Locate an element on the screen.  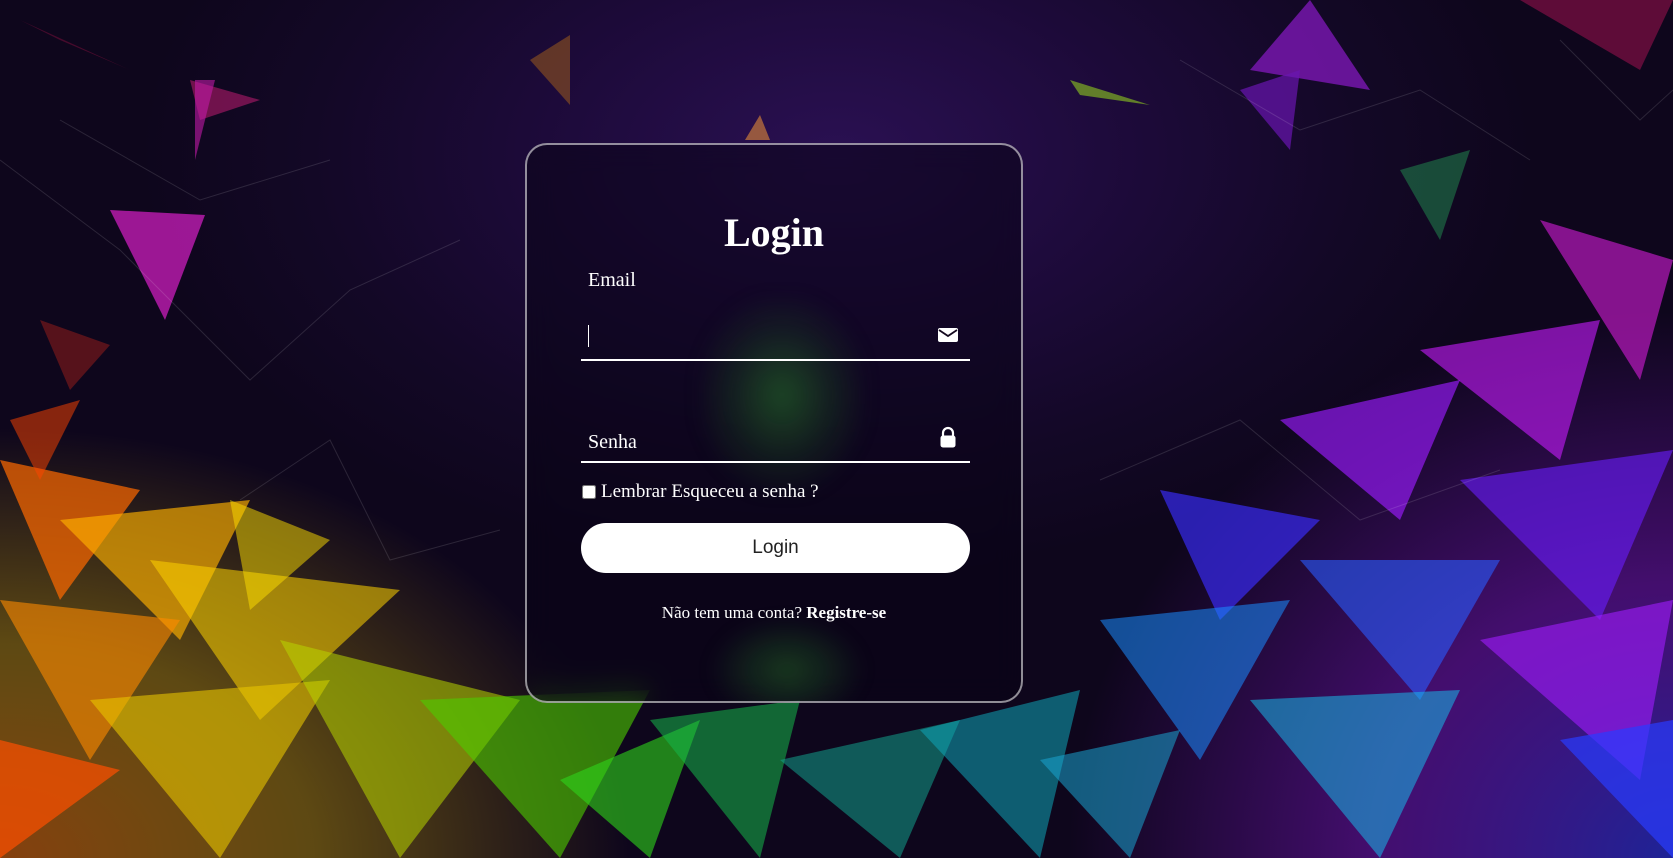
register-link: Registre-se is located at coordinates (846, 612).